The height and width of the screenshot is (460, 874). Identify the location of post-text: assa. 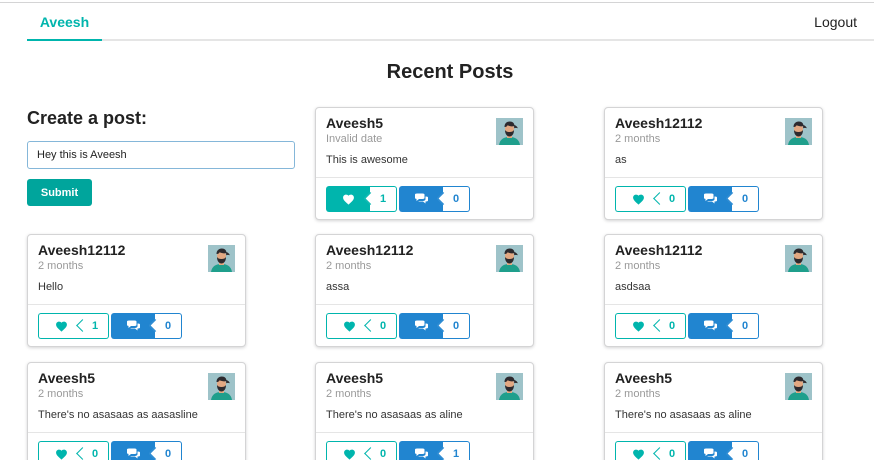
(338, 287).